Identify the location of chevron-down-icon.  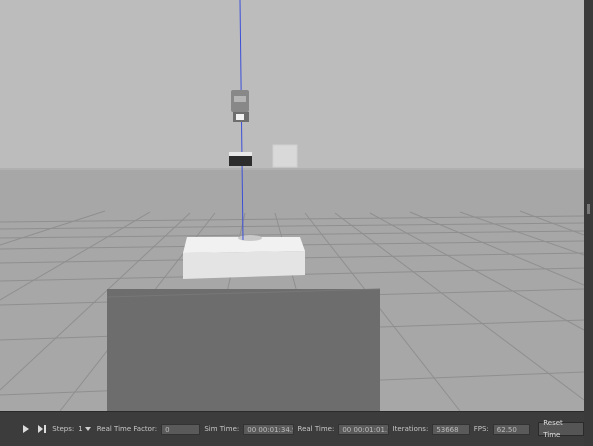
(87, 429).